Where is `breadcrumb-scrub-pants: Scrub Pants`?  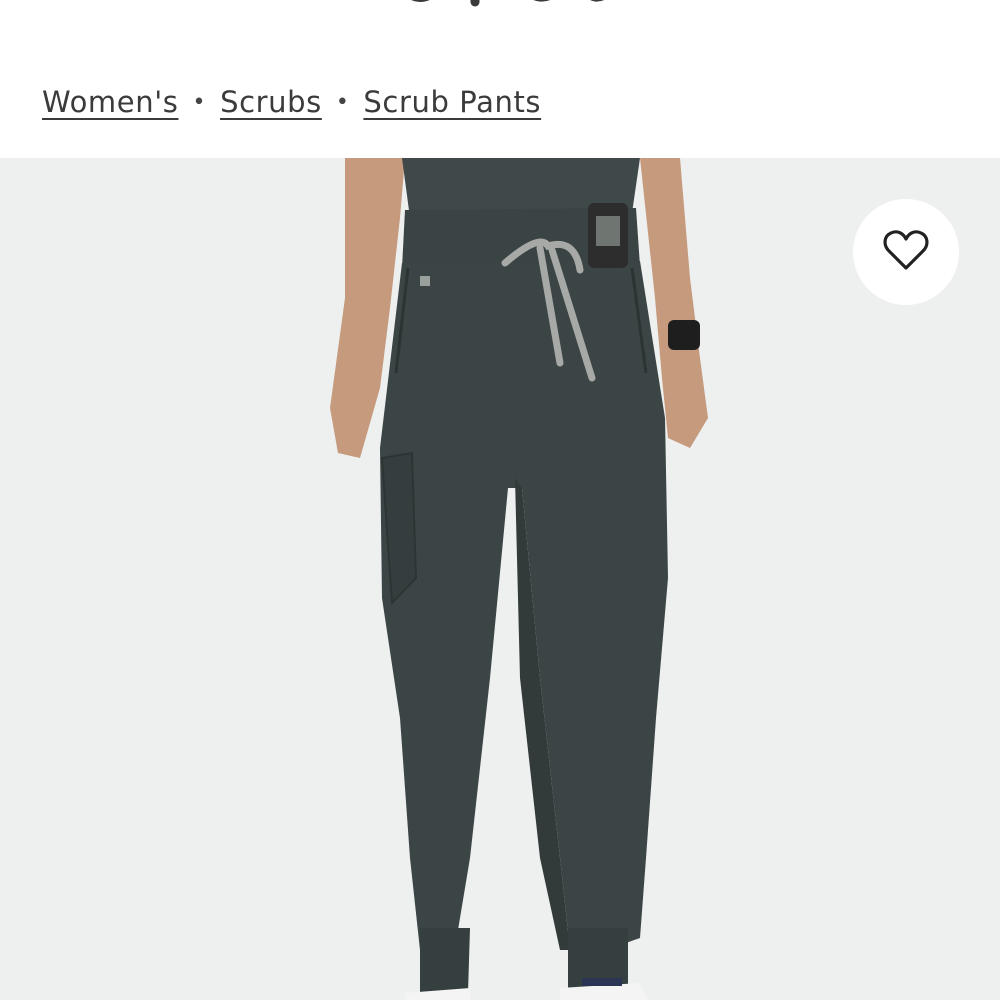 breadcrumb-scrub-pants: Scrub Pants is located at coordinates (452, 102).